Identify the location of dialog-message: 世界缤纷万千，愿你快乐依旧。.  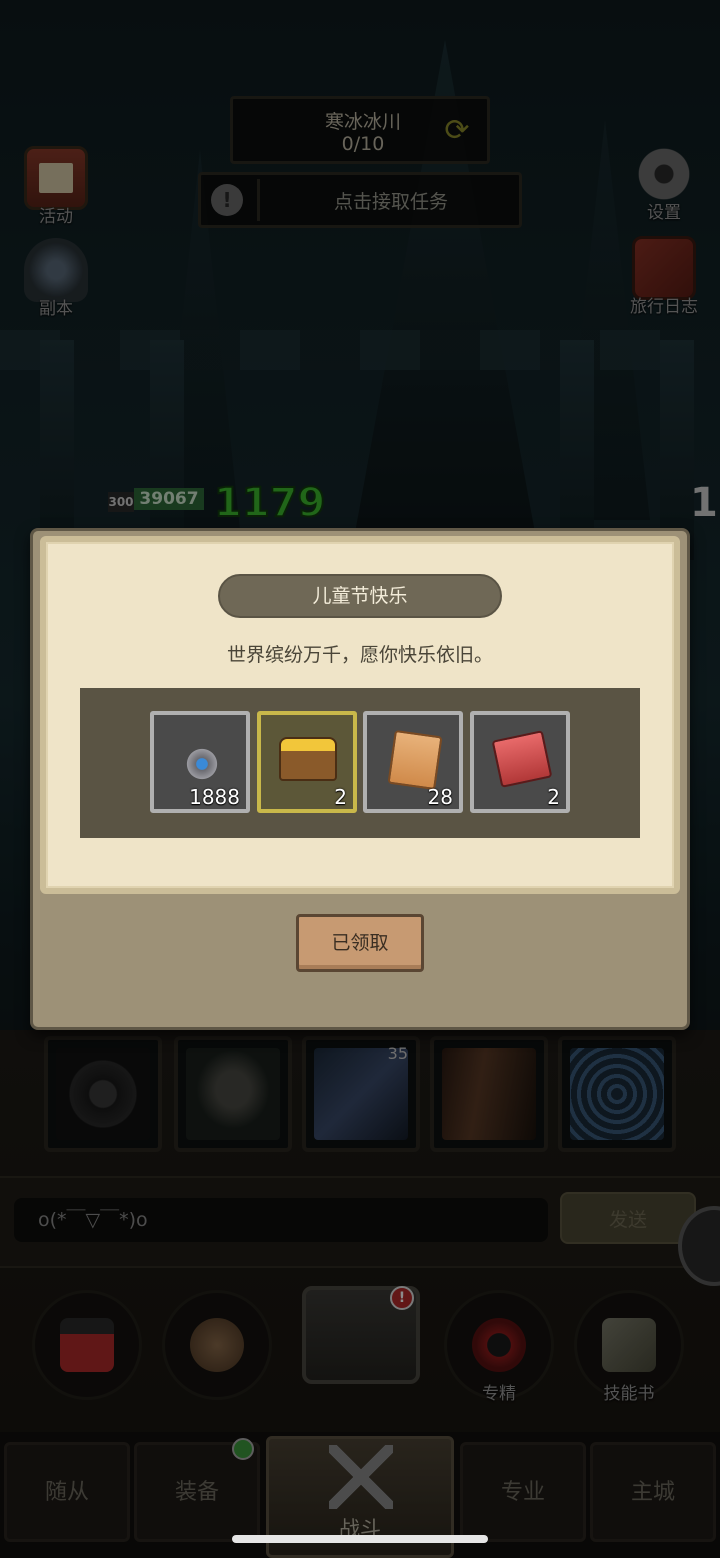
(359, 655).